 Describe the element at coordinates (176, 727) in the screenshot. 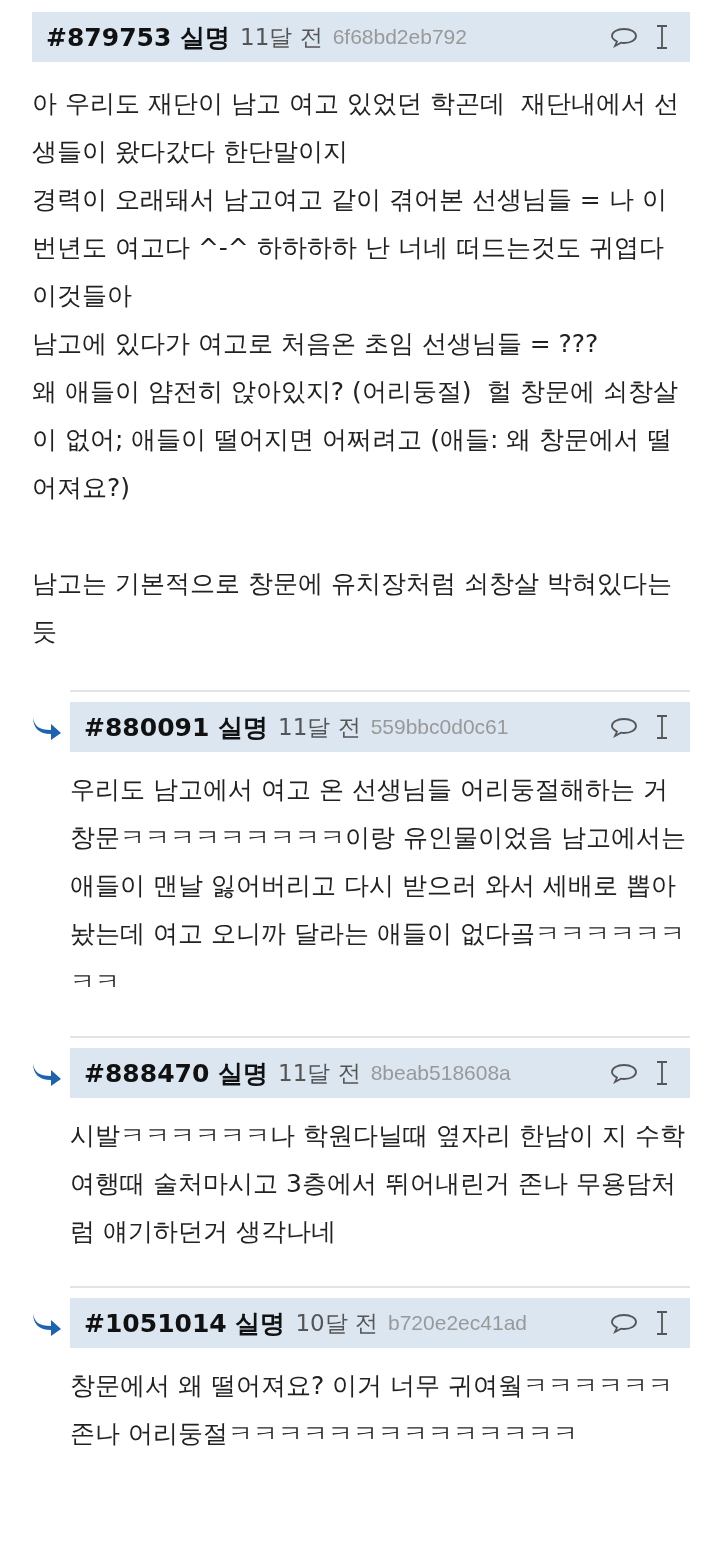

I see `comment-number: #880091 실명` at that location.